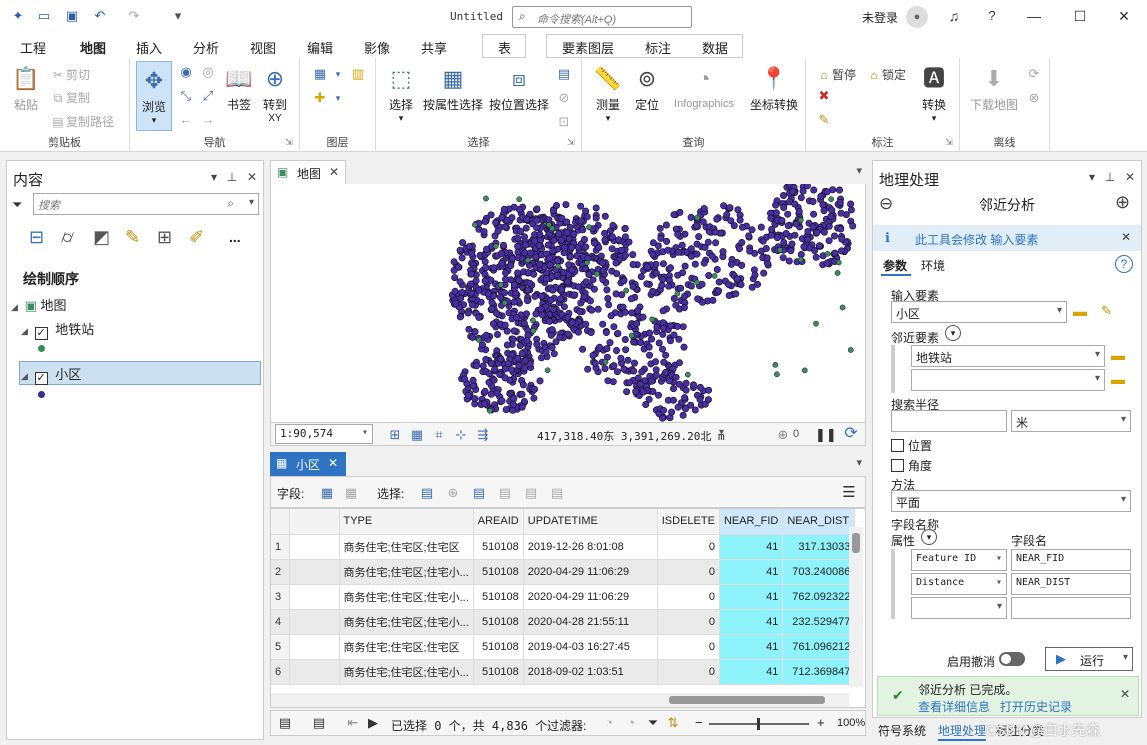  Describe the element at coordinates (1011, 501) in the screenshot. I see `method-select: 平面 ▾` at that location.